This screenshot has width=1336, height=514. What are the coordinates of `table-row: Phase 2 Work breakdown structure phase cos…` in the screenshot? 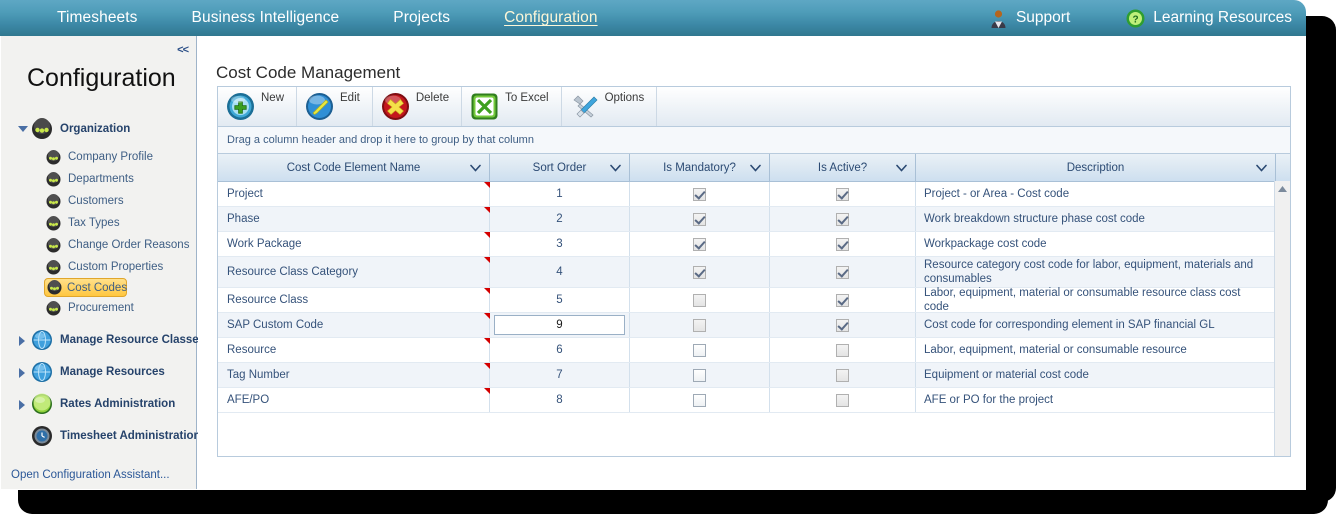 It's located at (754, 219).